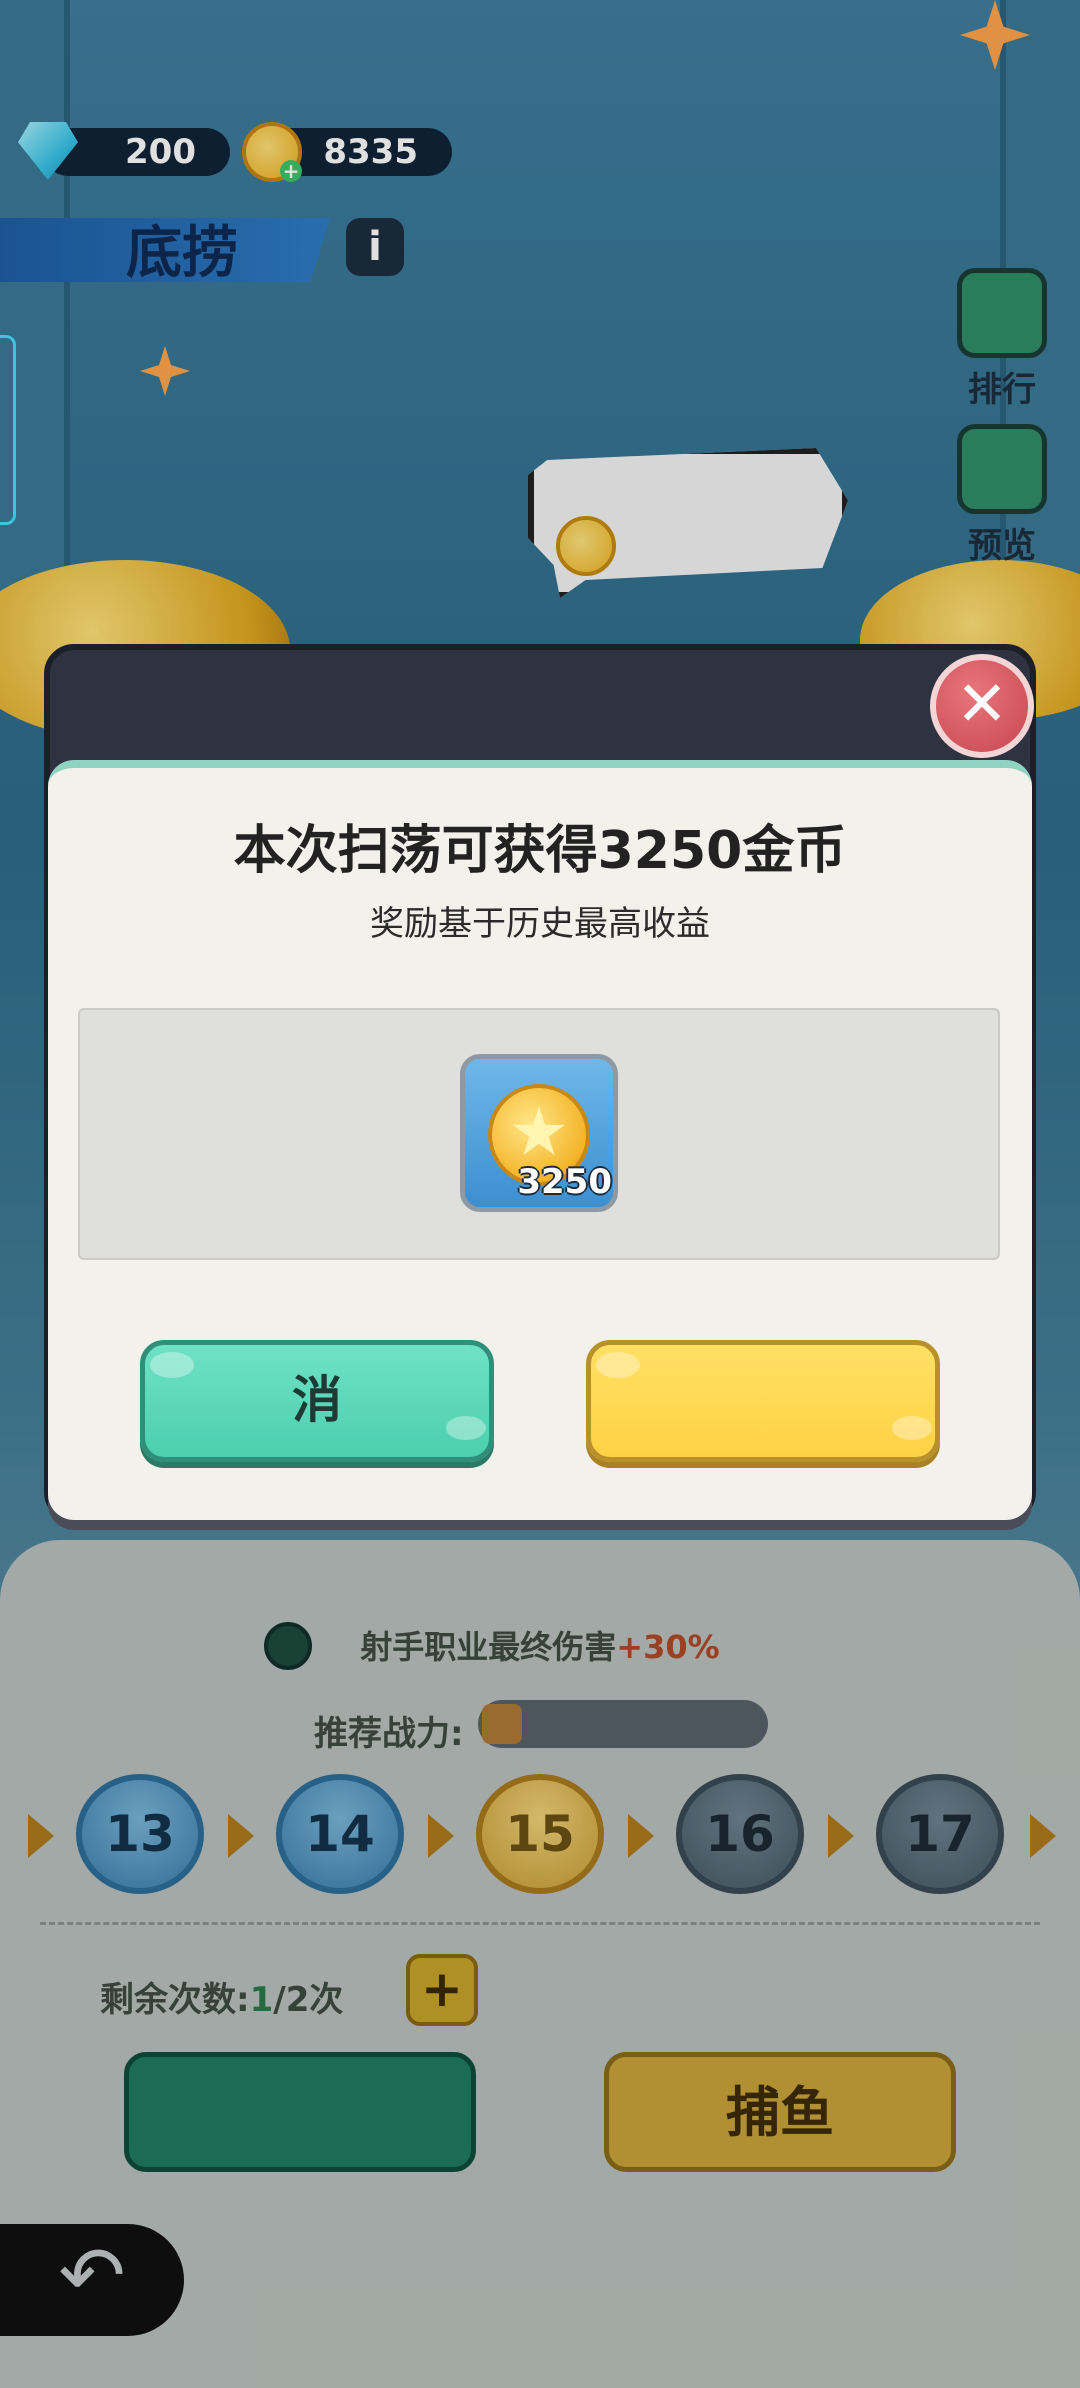 Image resolution: width=1080 pixels, height=2388 pixels. What do you see at coordinates (540, 924) in the screenshot?
I see `dialog-subtitle: 奖励基于历史最高收益` at bounding box center [540, 924].